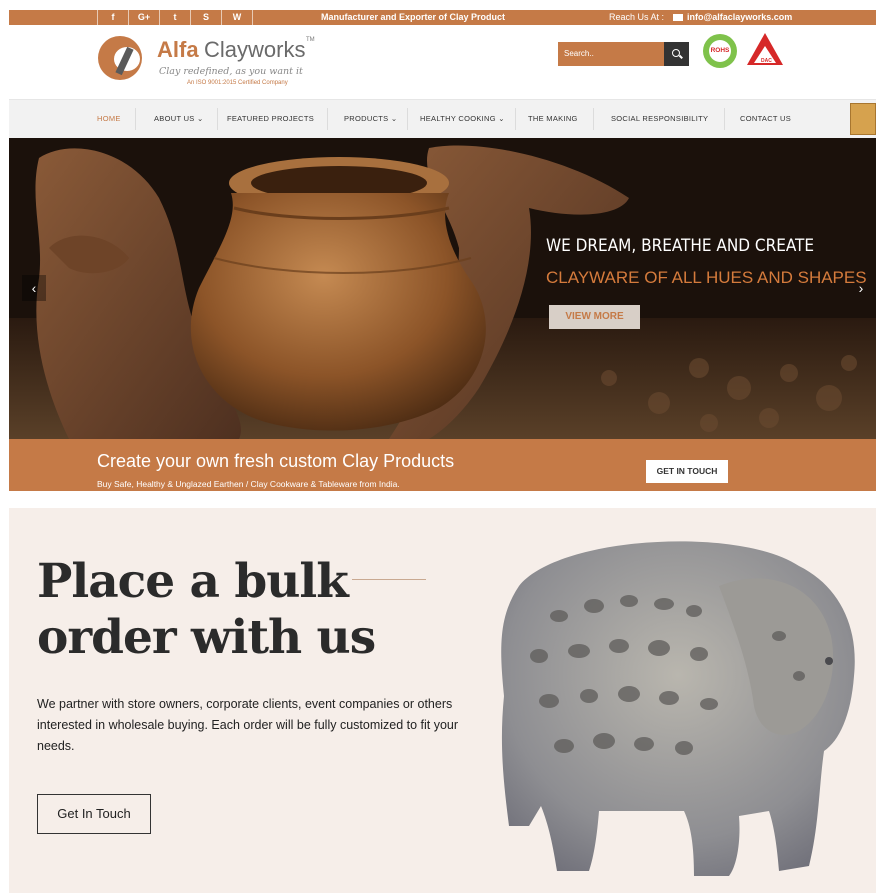 Image resolution: width=876 pixels, height=894 pixels. What do you see at coordinates (206, 609) in the screenshot?
I see `bulk-title: Place a bulk order with us` at bounding box center [206, 609].